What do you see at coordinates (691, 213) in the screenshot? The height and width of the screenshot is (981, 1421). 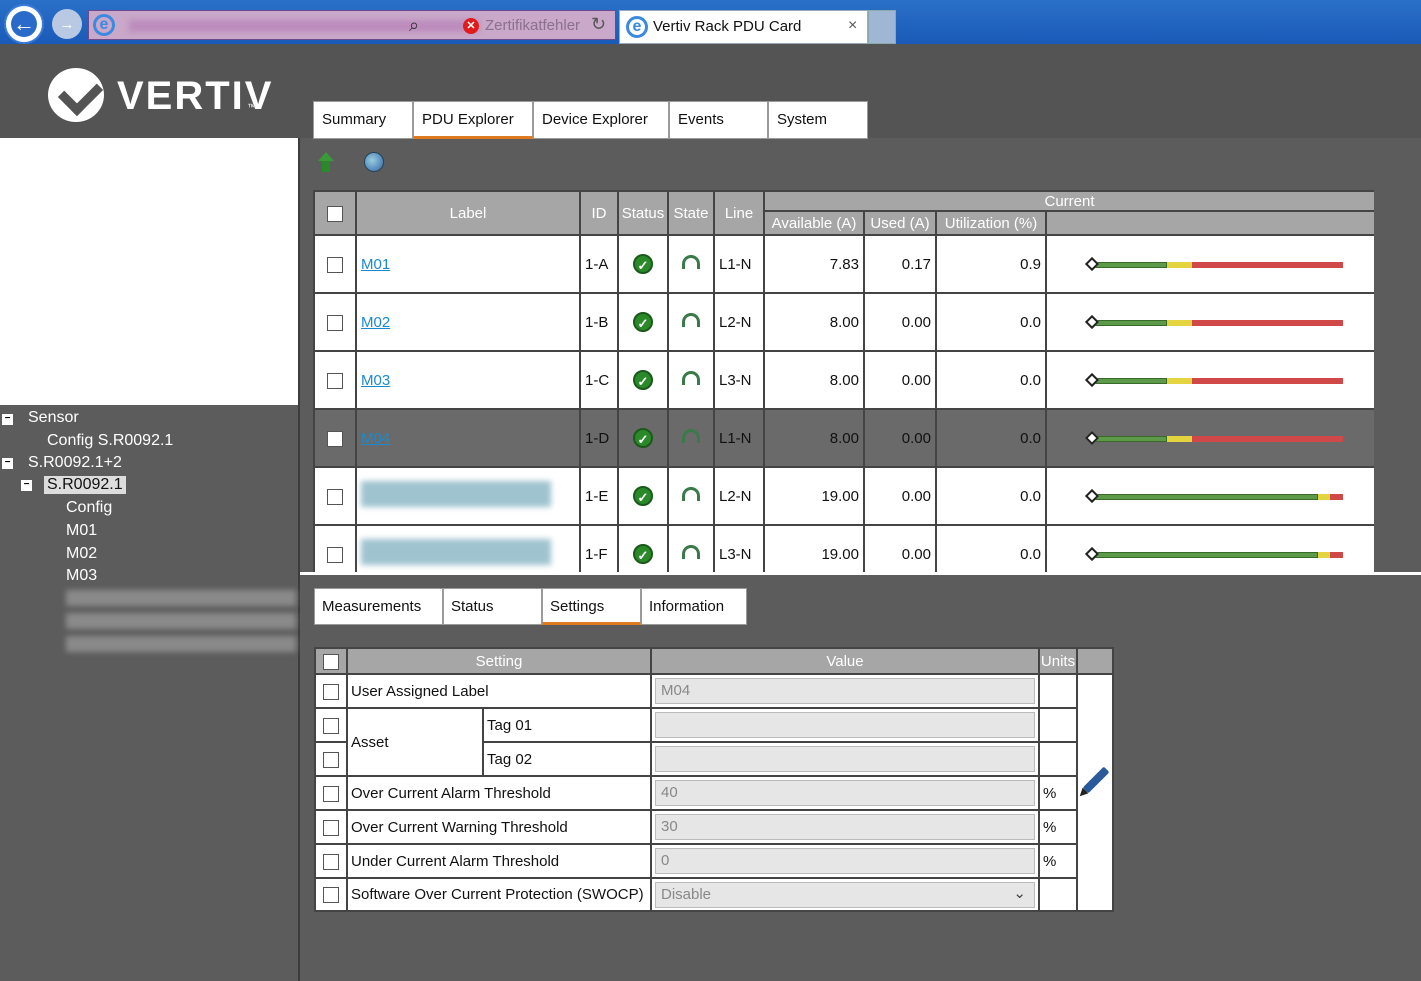 I see `col-state: State` at bounding box center [691, 213].